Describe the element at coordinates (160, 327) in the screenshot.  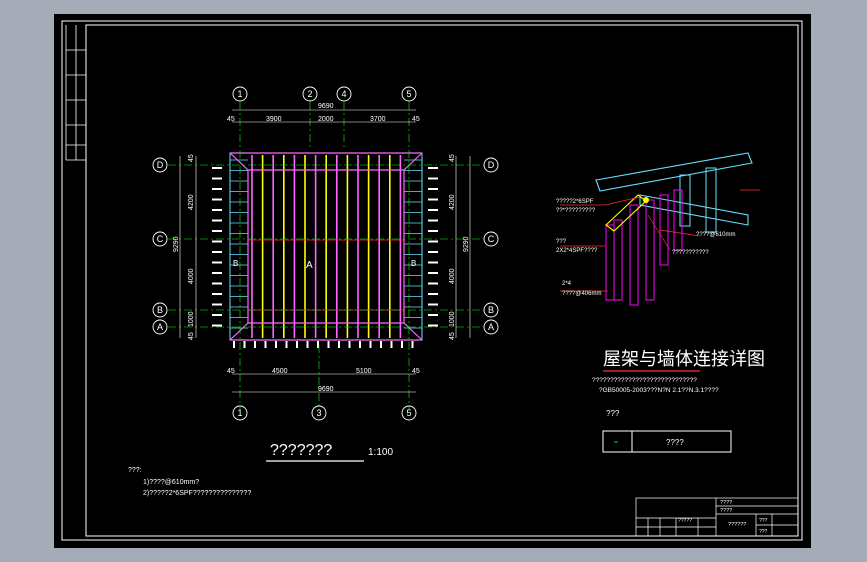
I see `axis-label-left: A` at that location.